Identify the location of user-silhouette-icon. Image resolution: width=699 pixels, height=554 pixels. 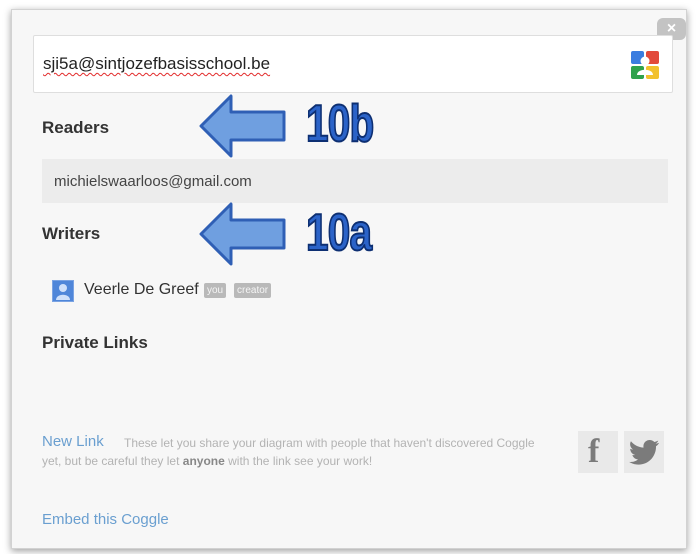
(63, 292).